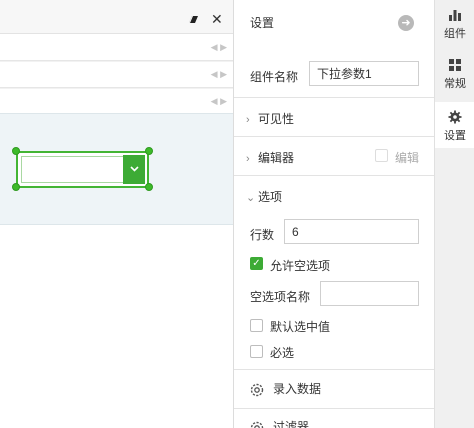 The image size is (474, 428). Describe the element at coordinates (262, 235) in the screenshot. I see `rows-label: 行数` at that location.